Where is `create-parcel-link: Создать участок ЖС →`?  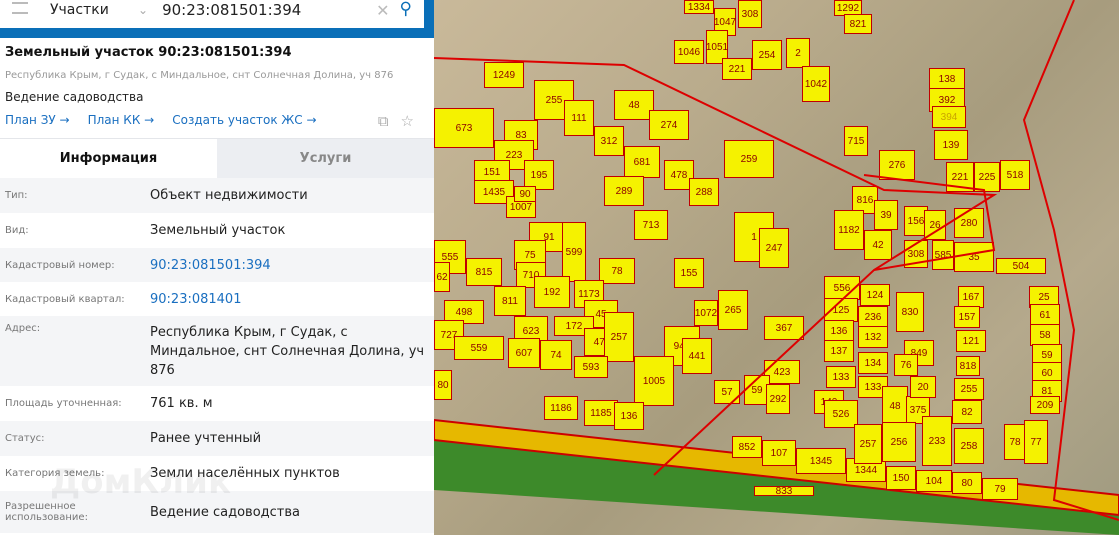 create-parcel-link: Создать участок ЖС → is located at coordinates (244, 120).